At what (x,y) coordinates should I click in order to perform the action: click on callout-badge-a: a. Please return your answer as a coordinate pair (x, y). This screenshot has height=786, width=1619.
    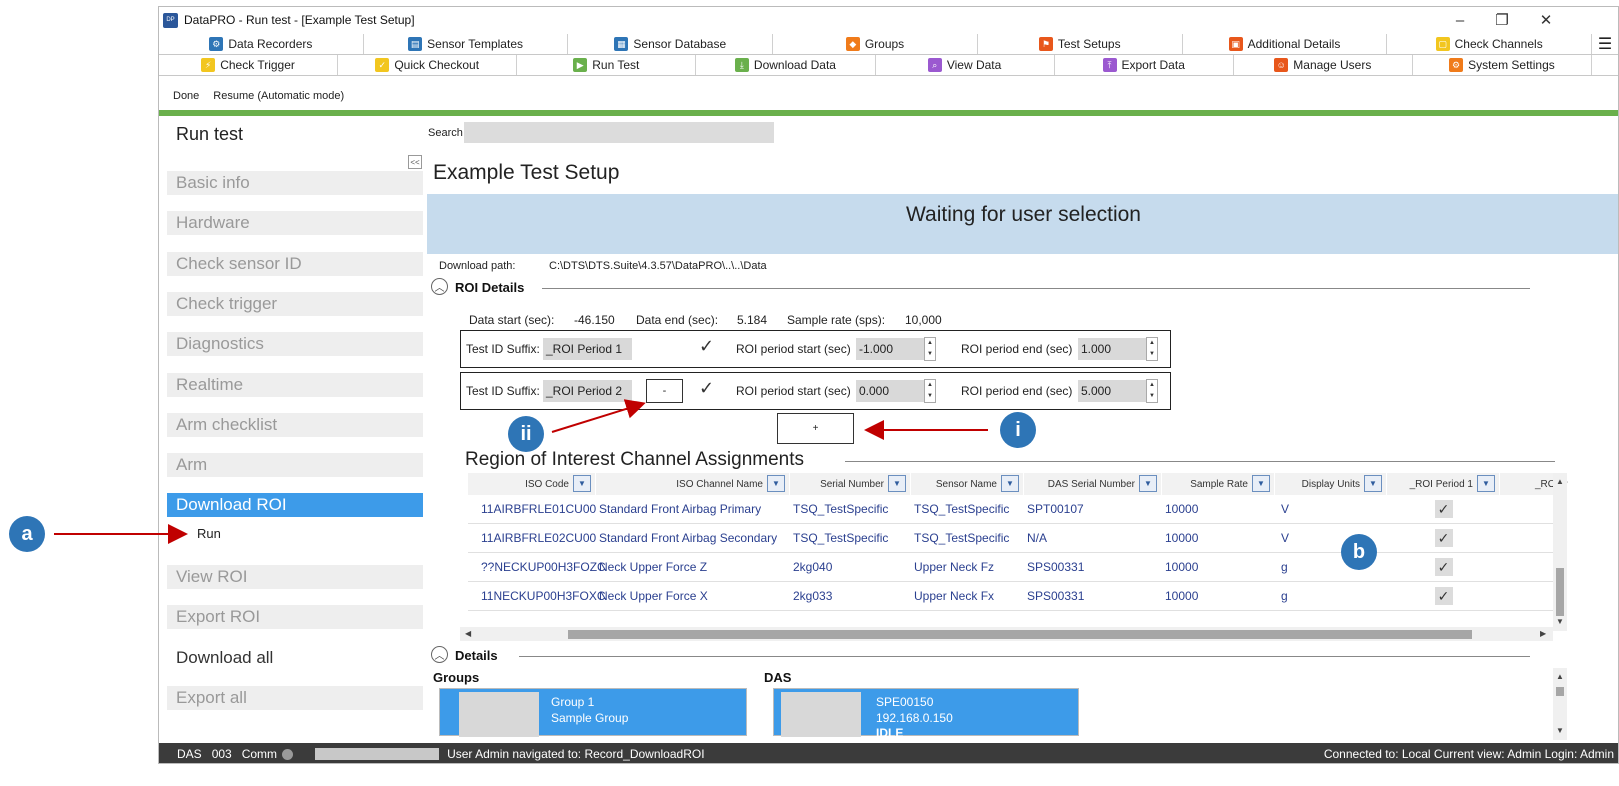
    Looking at the image, I should click on (27, 534).